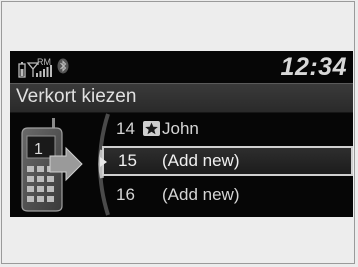  What do you see at coordinates (125, 194) in the screenshot?
I see `entry-number: 16` at bounding box center [125, 194].